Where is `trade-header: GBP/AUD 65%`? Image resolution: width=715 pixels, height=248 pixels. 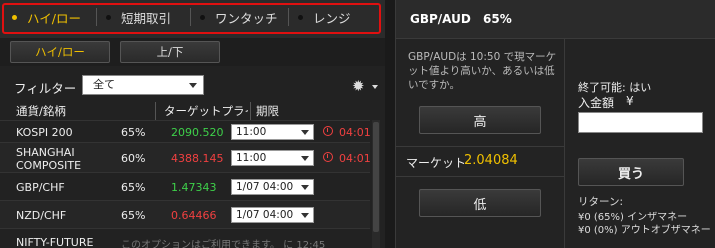
trade-header: GBP/AUD 65% is located at coordinates (555, 19).